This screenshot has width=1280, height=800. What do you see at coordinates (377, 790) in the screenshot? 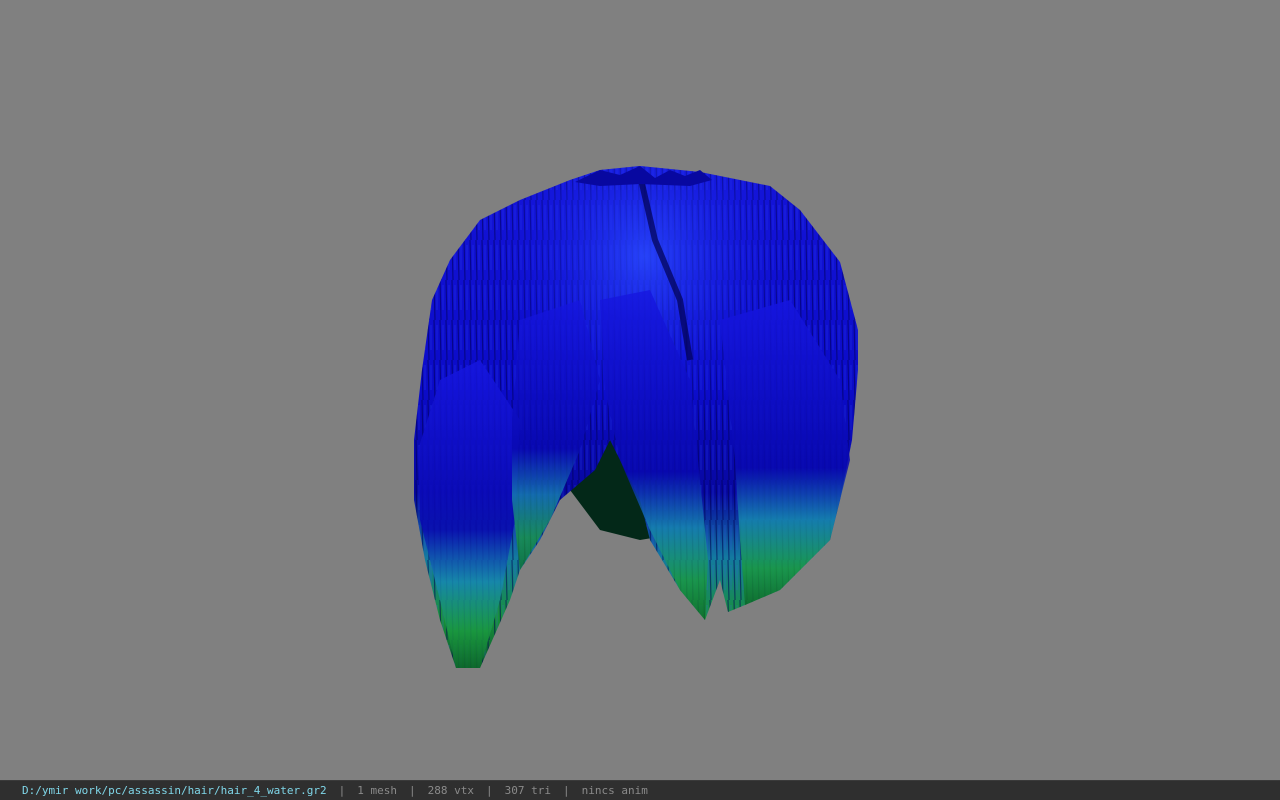
I see `mesh-count-label: 1 mesh` at bounding box center [377, 790].